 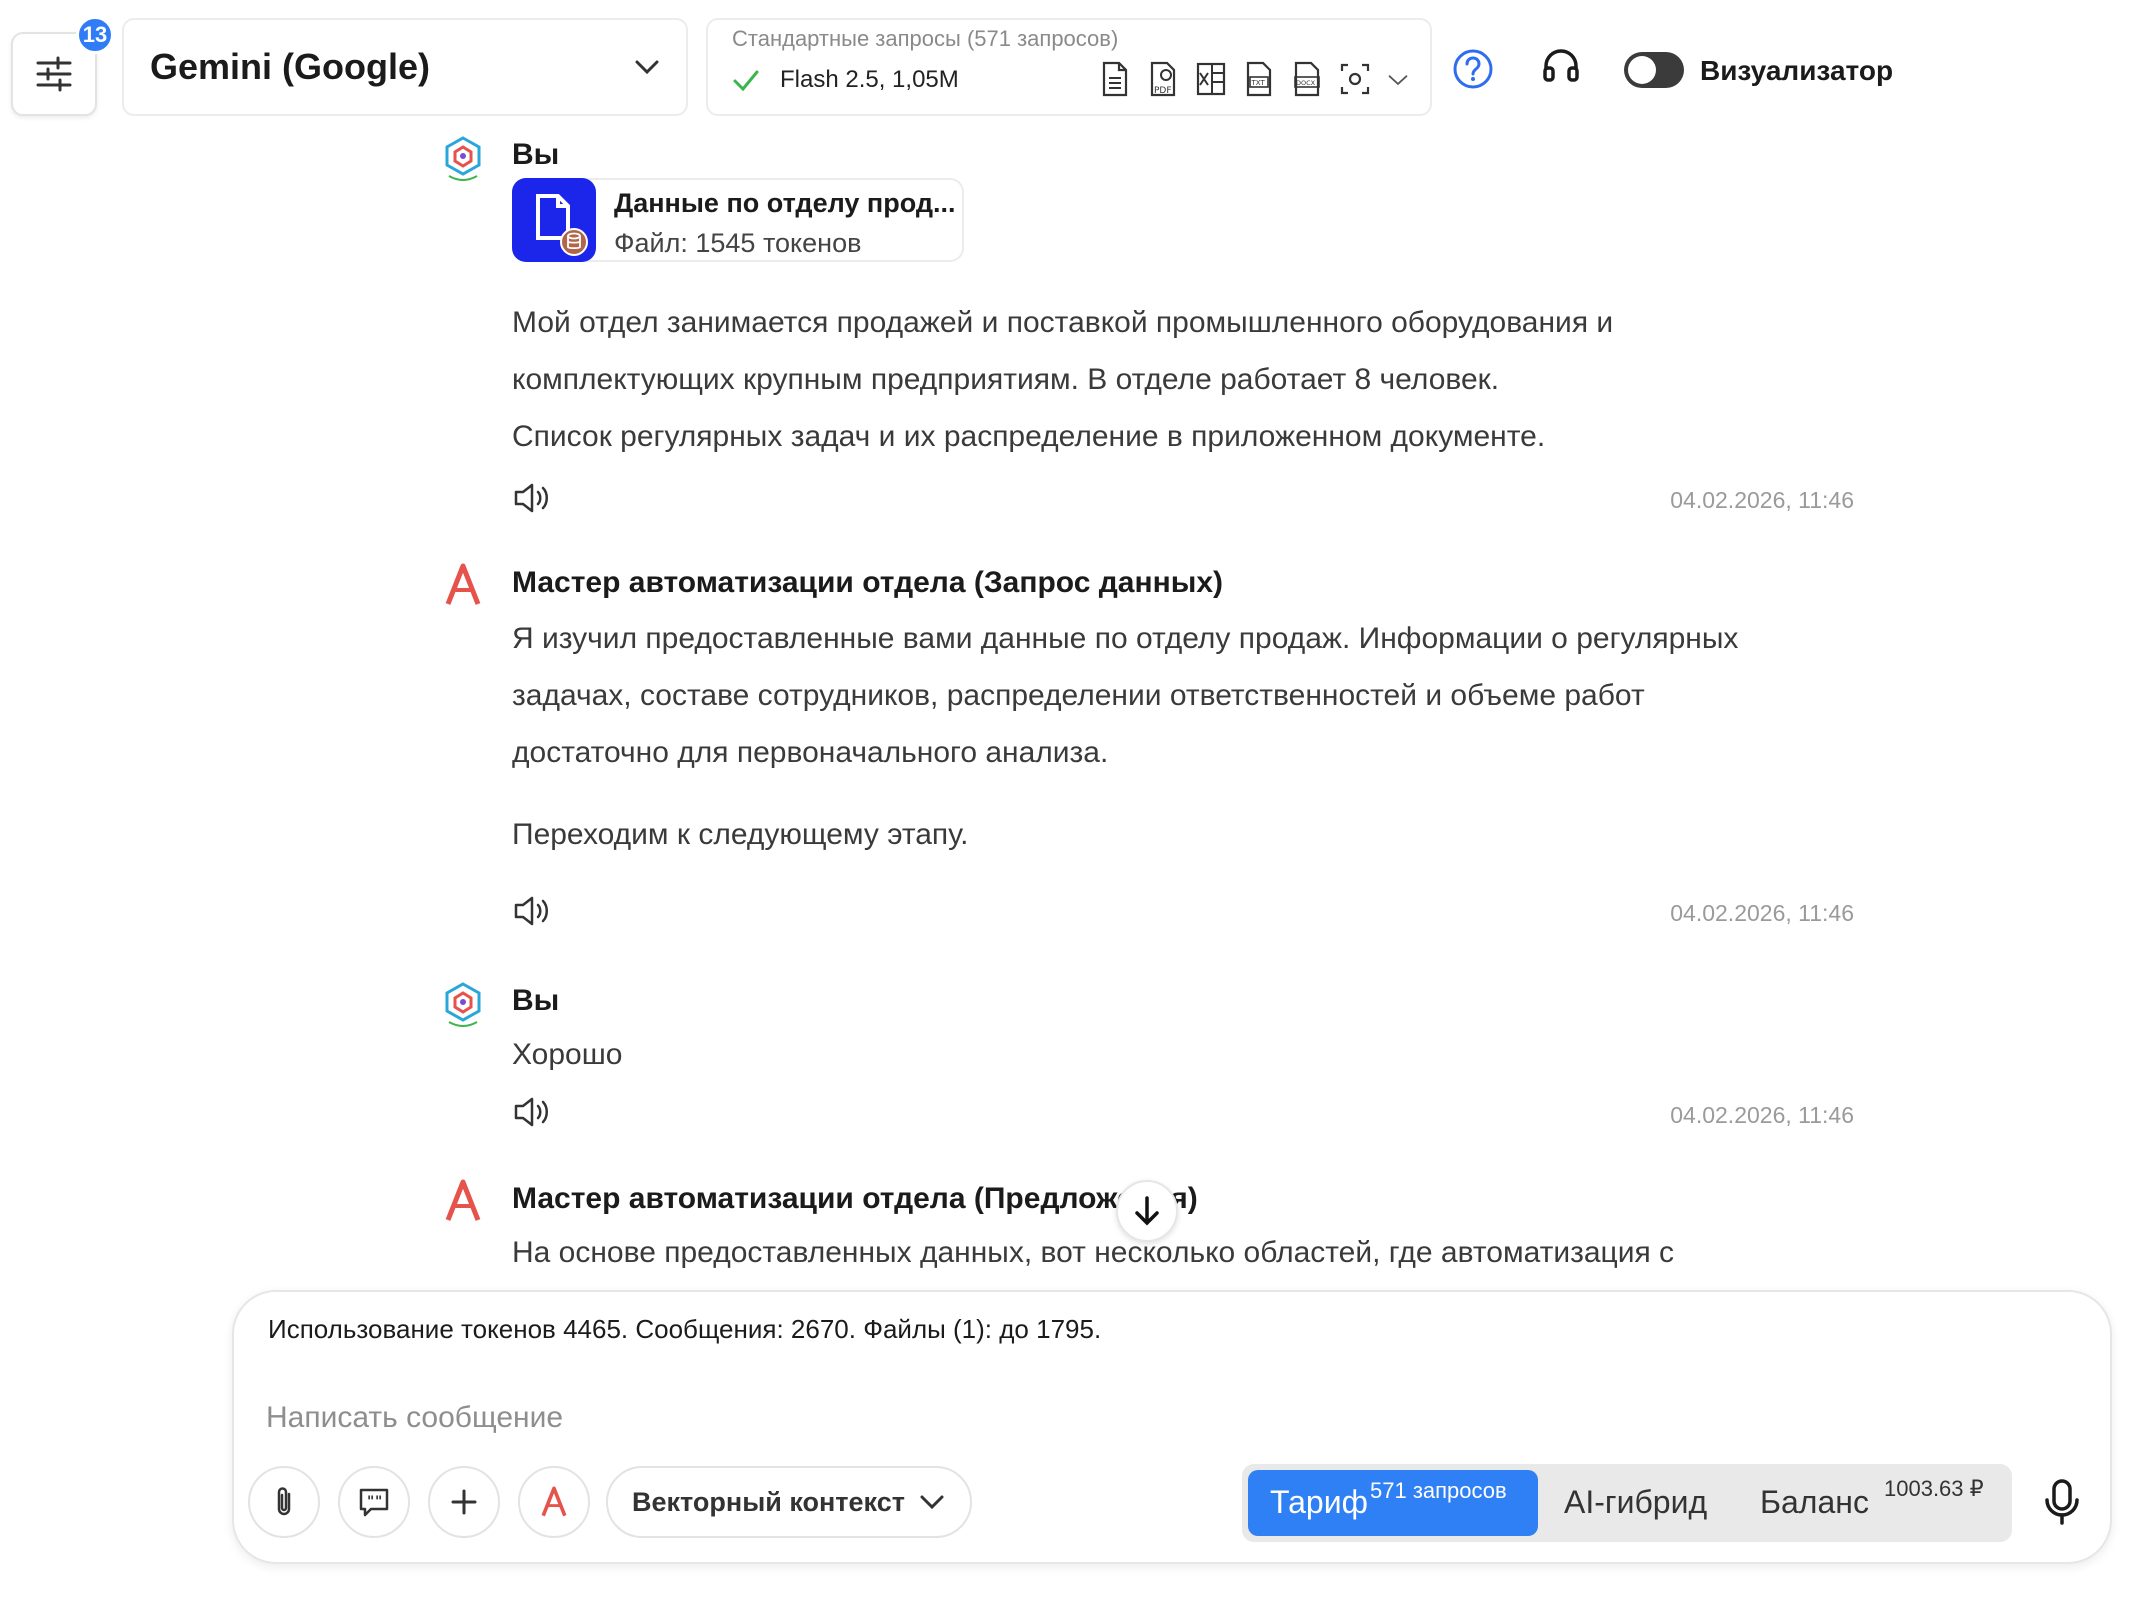 I want to click on screenshot-icon, so click(x=1355, y=79).